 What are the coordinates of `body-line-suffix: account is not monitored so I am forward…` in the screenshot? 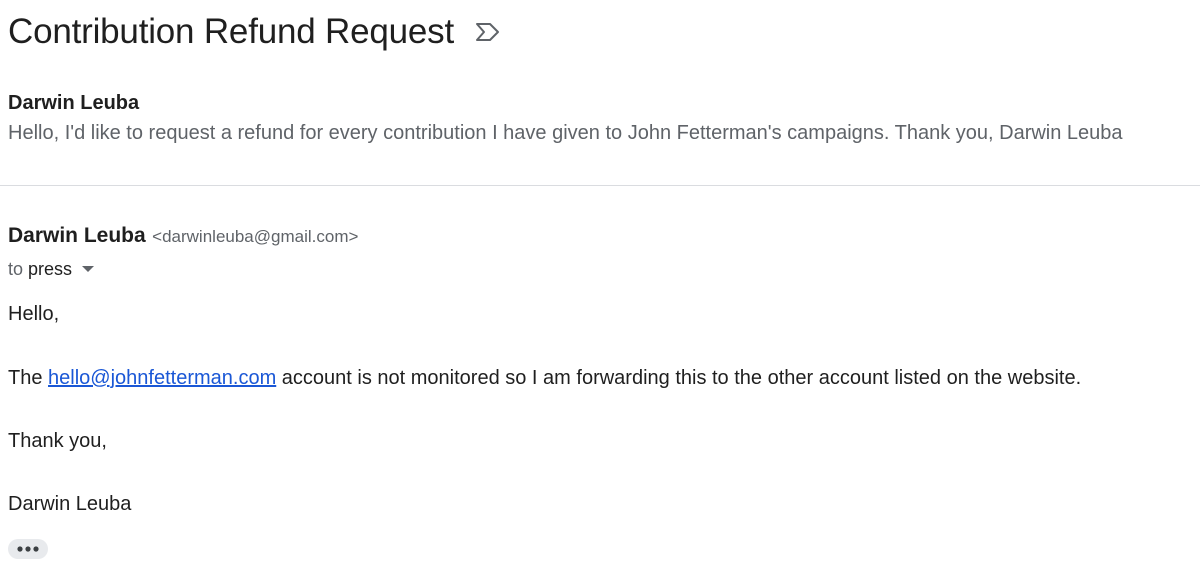 It's located at (681, 378).